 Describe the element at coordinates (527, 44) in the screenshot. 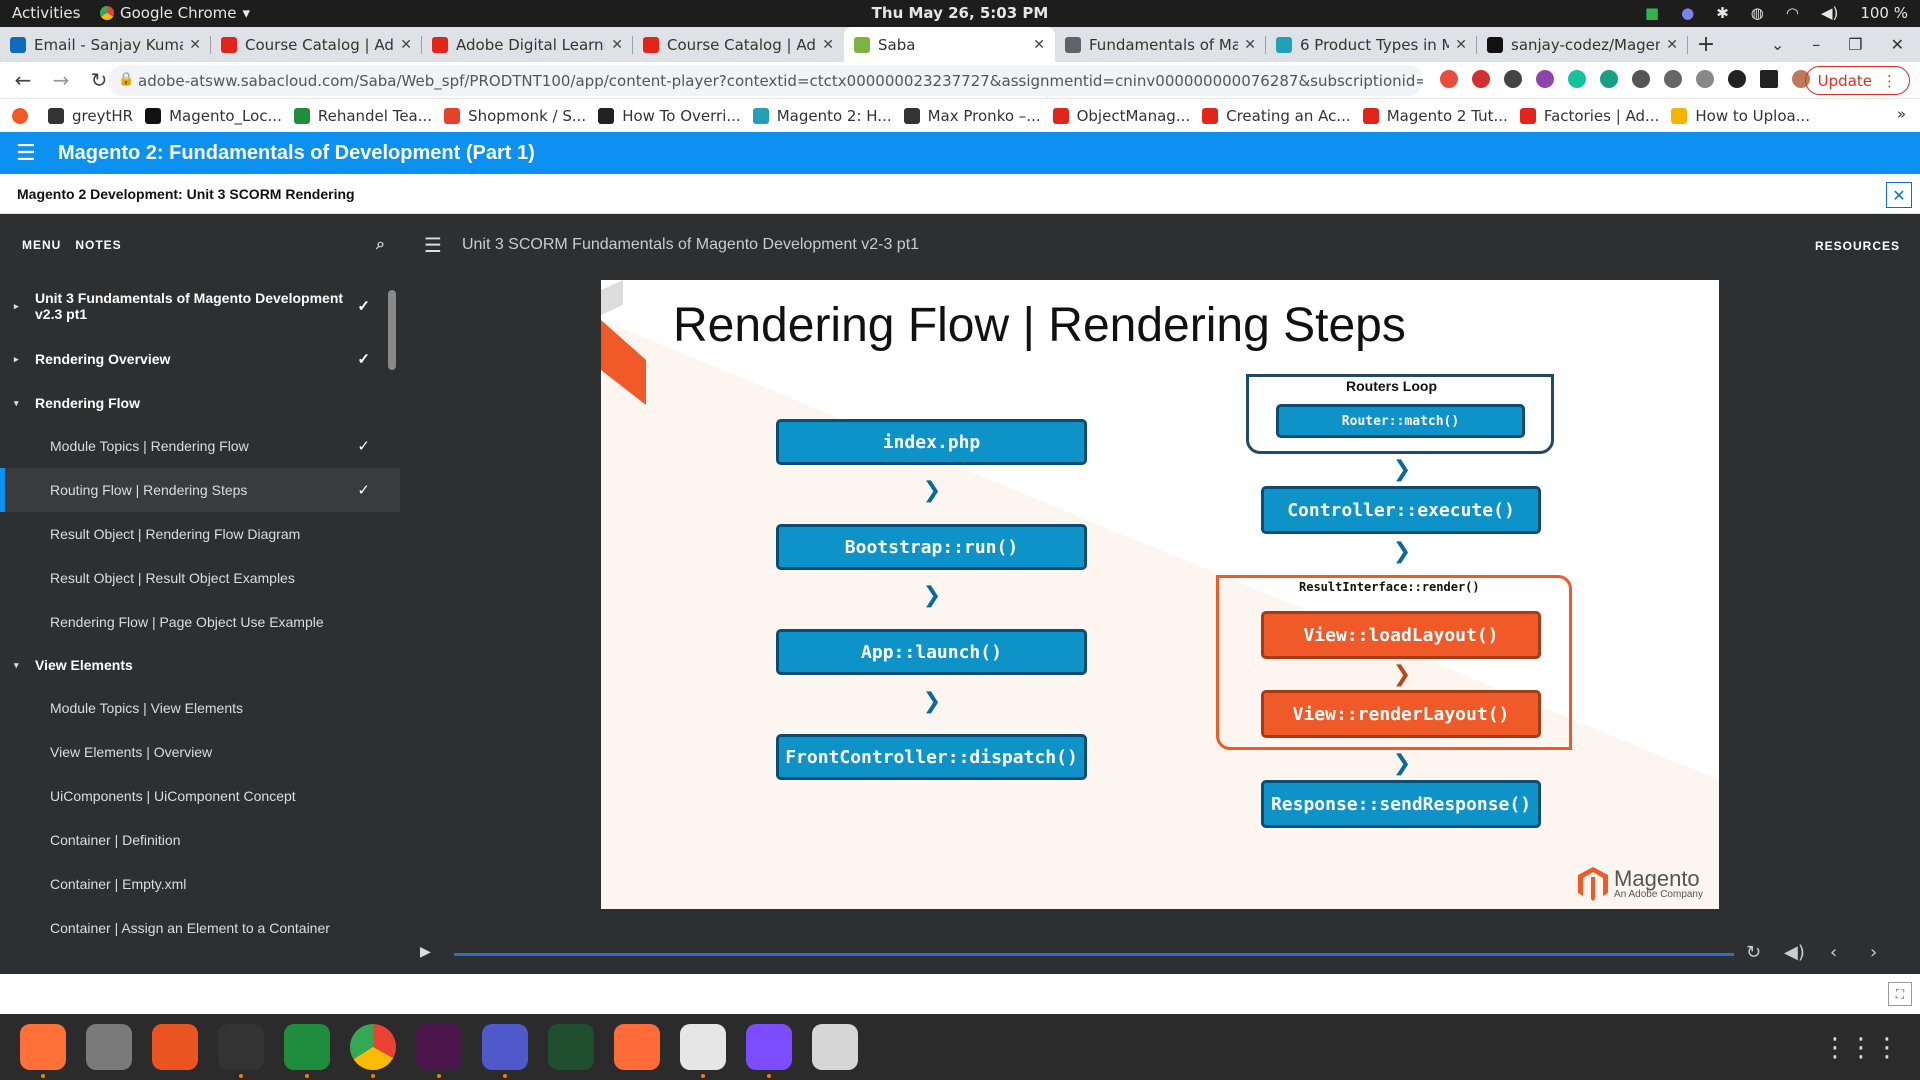

I see `tab-3: Adobe Digital Learnin ✕` at that location.